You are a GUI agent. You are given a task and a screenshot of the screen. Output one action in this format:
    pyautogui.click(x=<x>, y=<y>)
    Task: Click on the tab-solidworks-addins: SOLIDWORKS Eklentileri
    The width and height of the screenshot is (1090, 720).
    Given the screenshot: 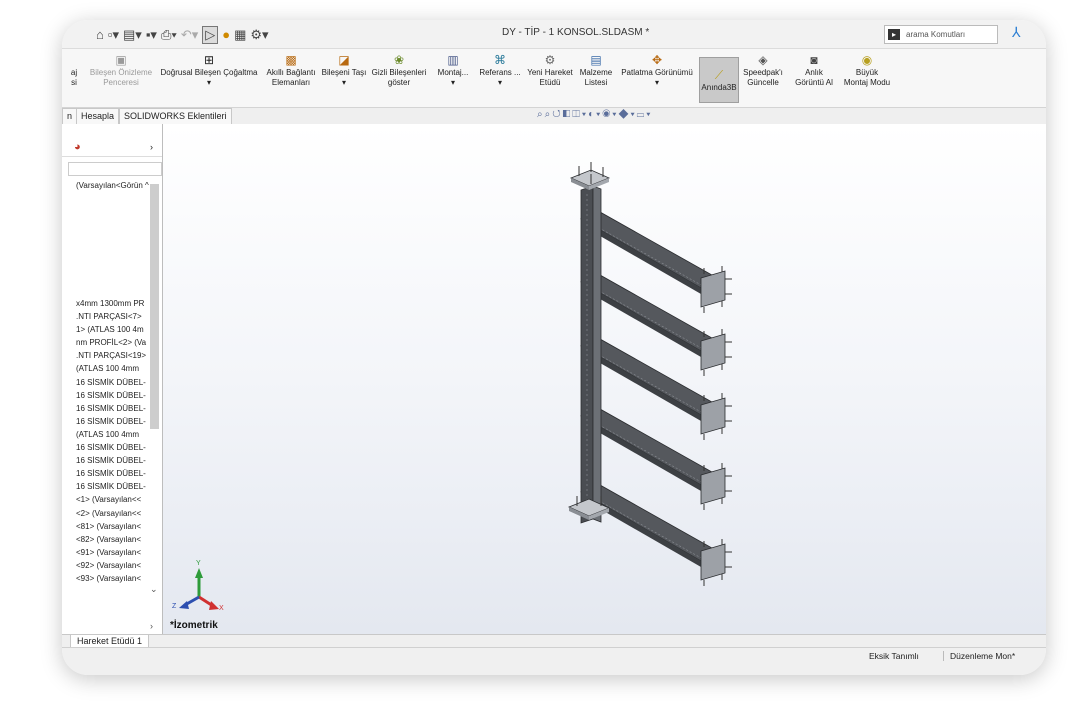 What is the action you would take?
    pyautogui.click(x=175, y=116)
    